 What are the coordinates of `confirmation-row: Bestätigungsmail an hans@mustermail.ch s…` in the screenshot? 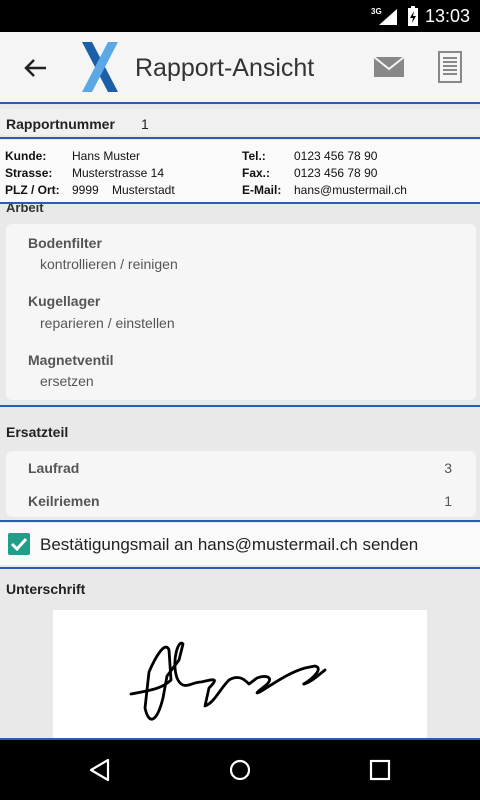 It's located at (240, 544).